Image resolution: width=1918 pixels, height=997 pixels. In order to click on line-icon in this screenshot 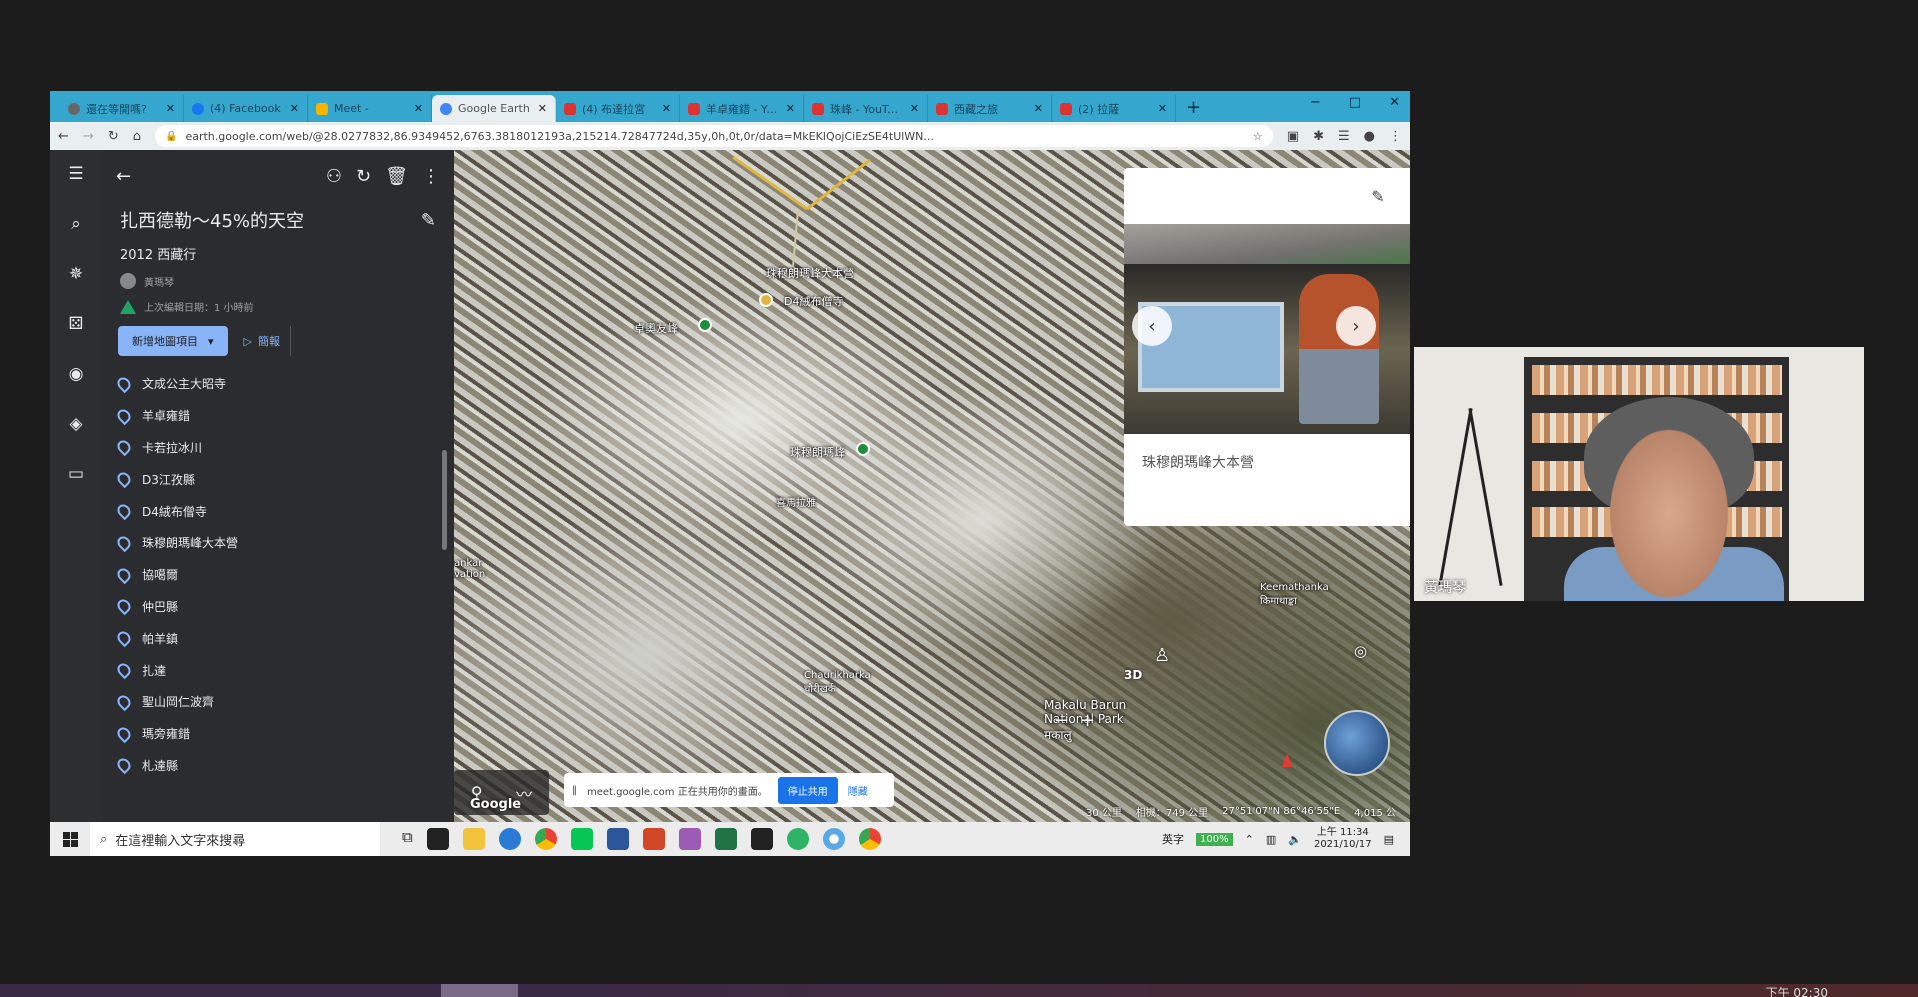, I will do `click(581, 839)`.